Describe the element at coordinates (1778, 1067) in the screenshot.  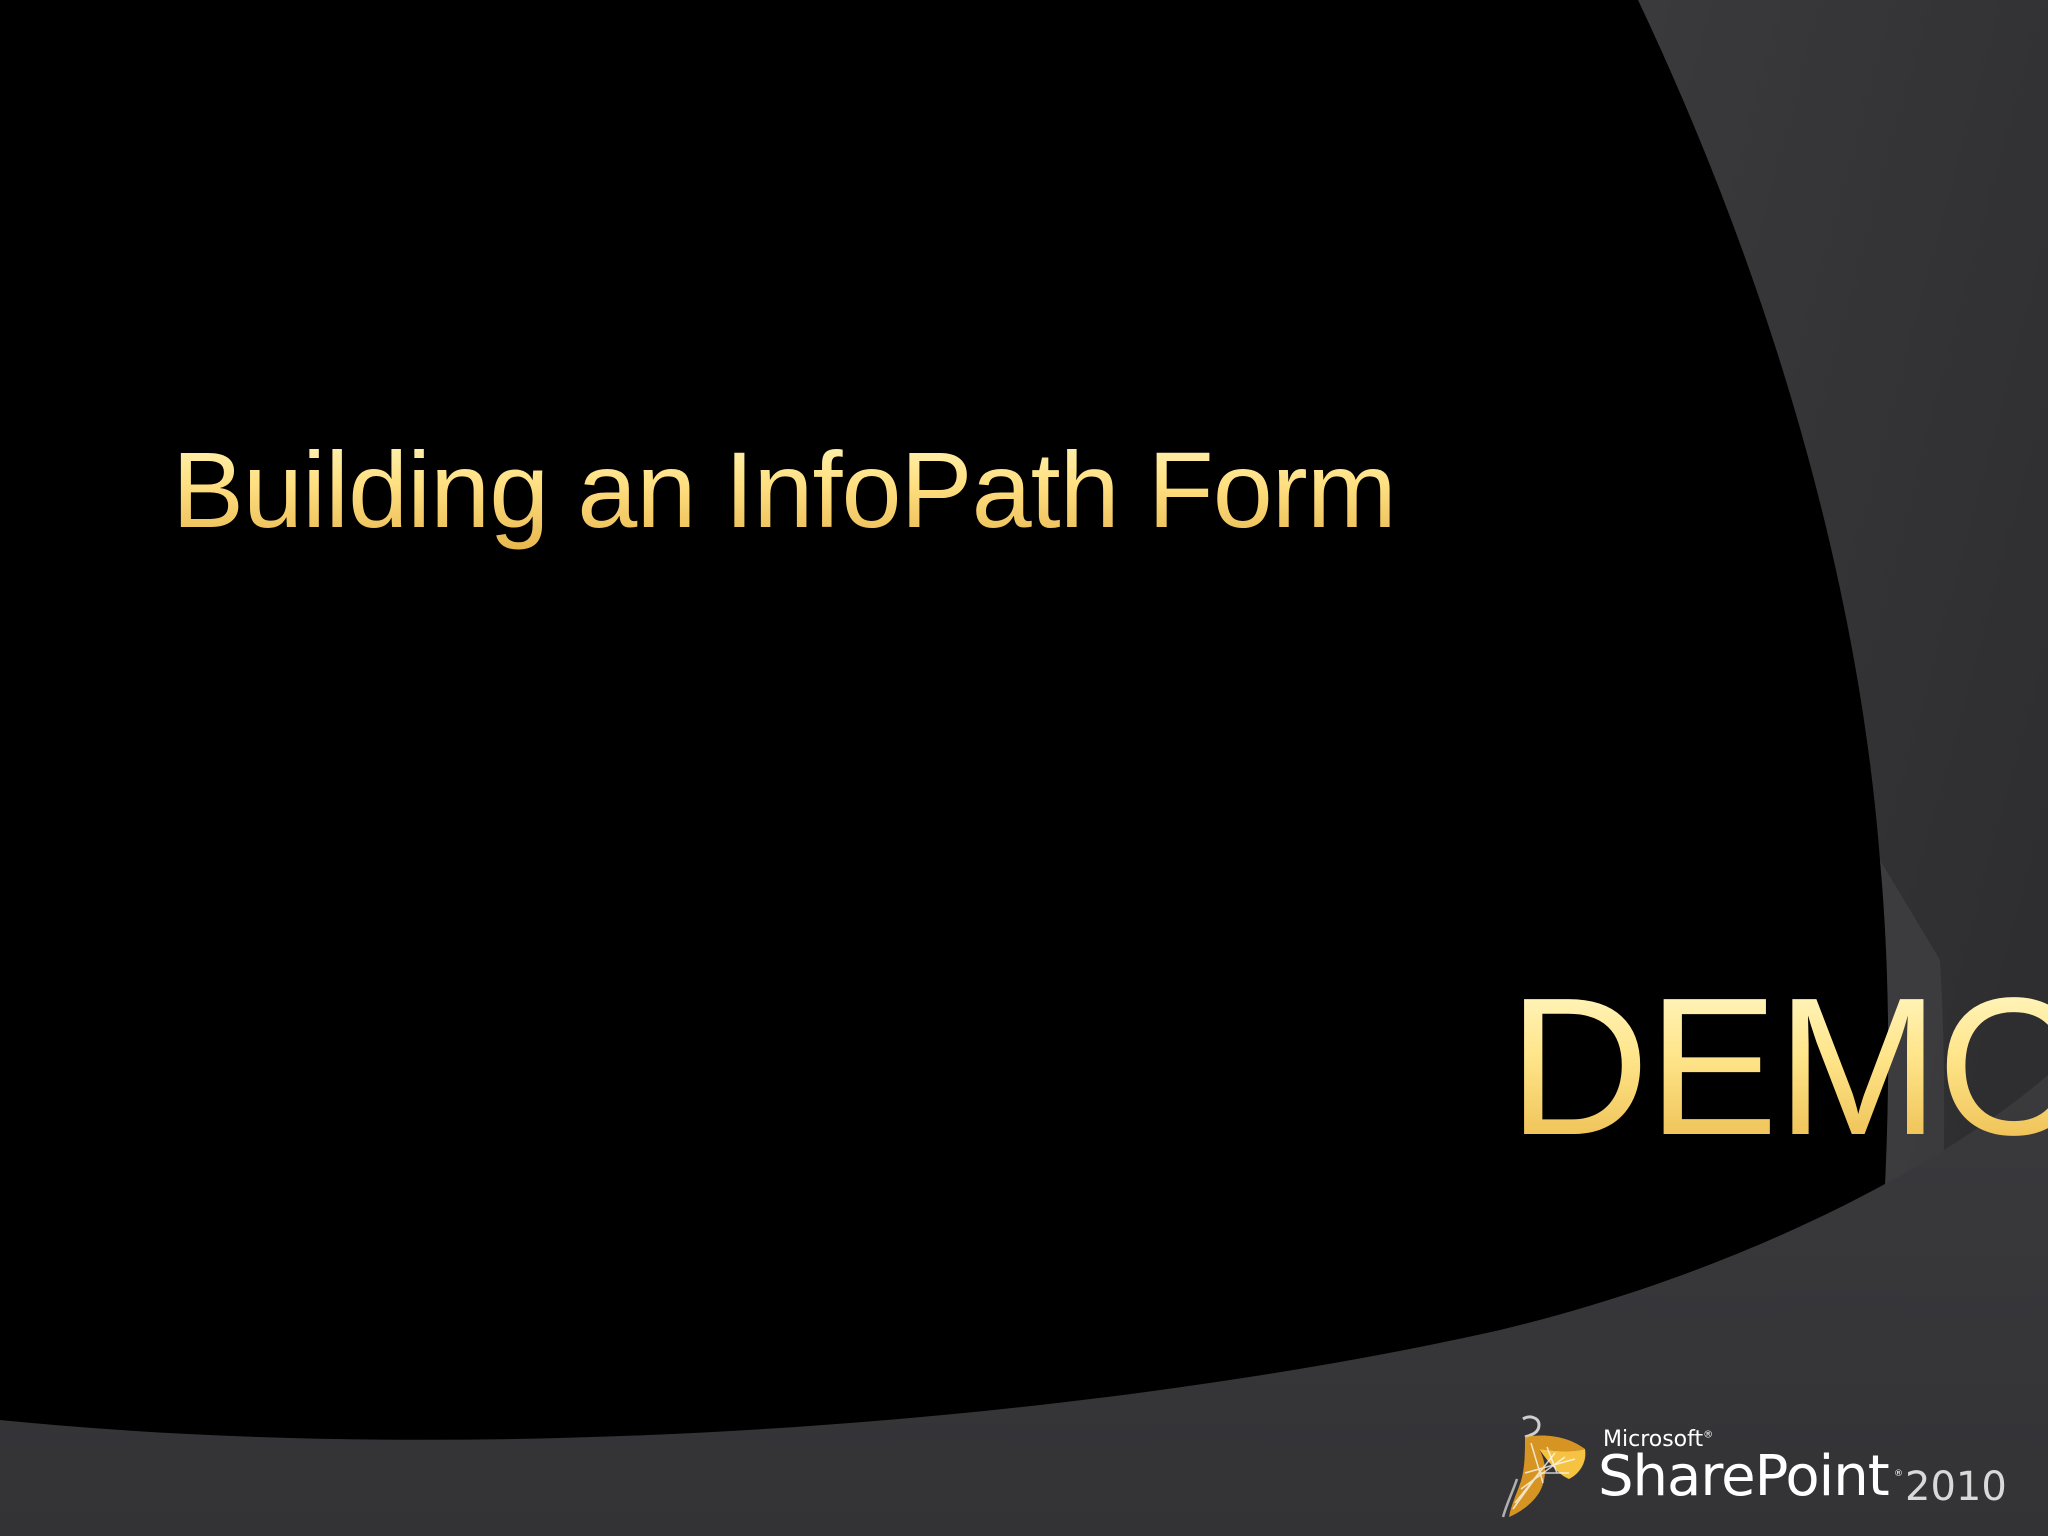
I see `demo-label: DEMO` at that location.